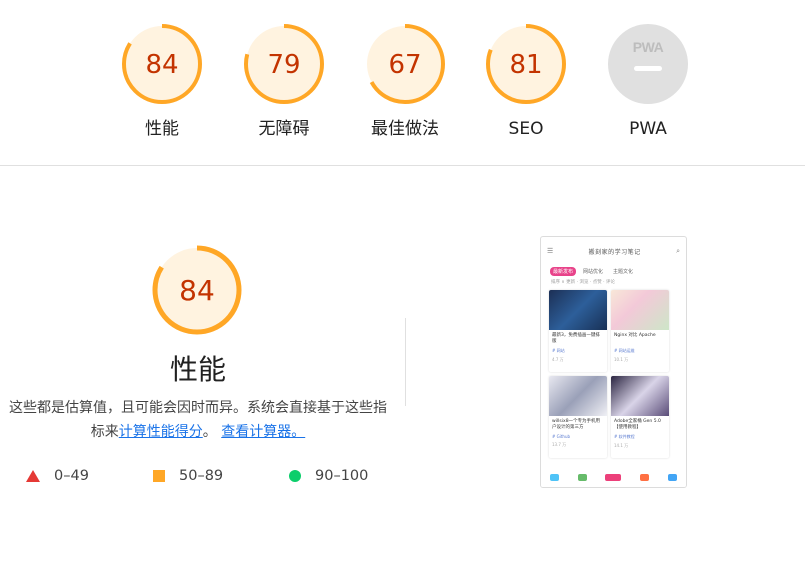  I want to click on performance-label: 性能, so click(162, 129).